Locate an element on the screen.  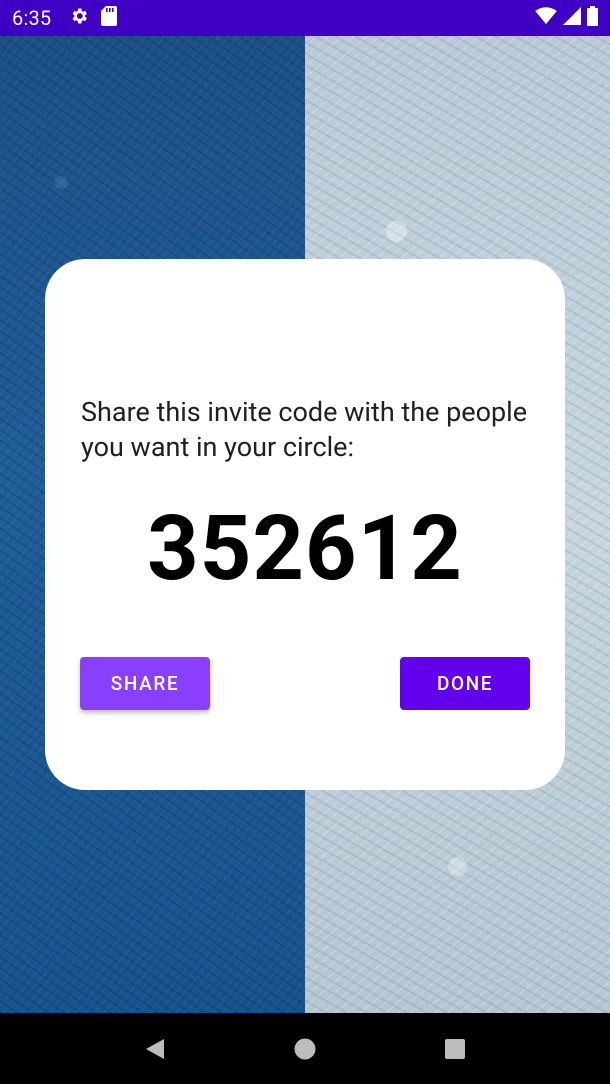
navigation-bar is located at coordinates (305, 1048).